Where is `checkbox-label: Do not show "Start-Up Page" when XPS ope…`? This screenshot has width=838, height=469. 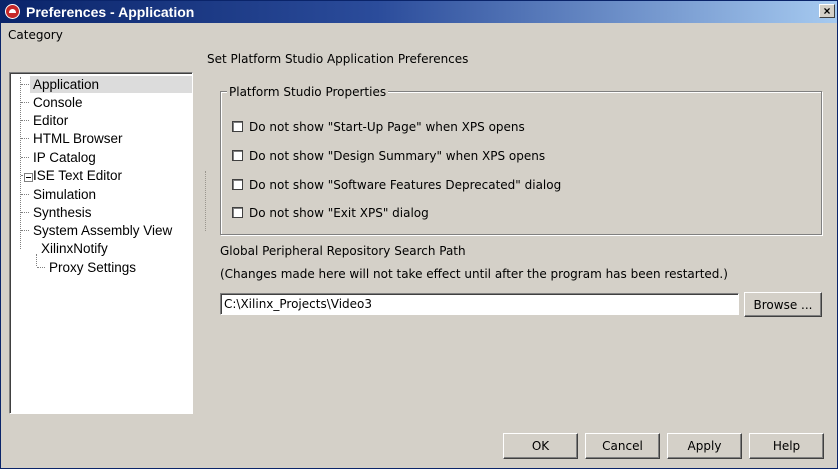 checkbox-label: Do not show "Start-Up Page" when XPS ope… is located at coordinates (387, 127).